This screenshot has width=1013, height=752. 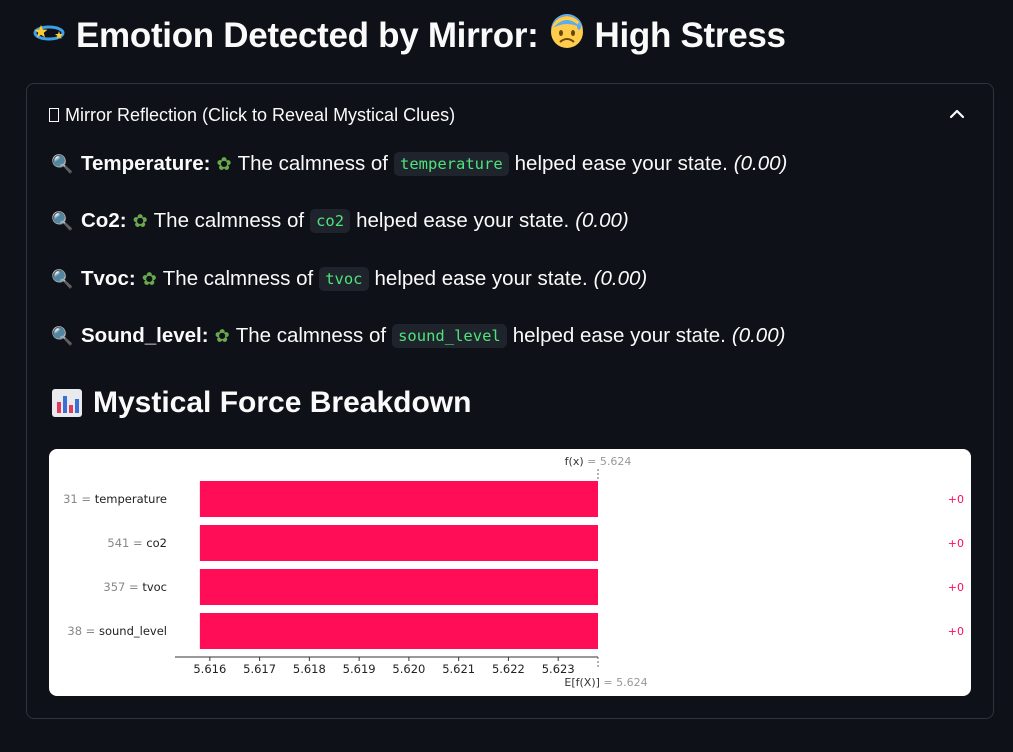 I want to click on emotion-label: High Stress, so click(x=690, y=35).